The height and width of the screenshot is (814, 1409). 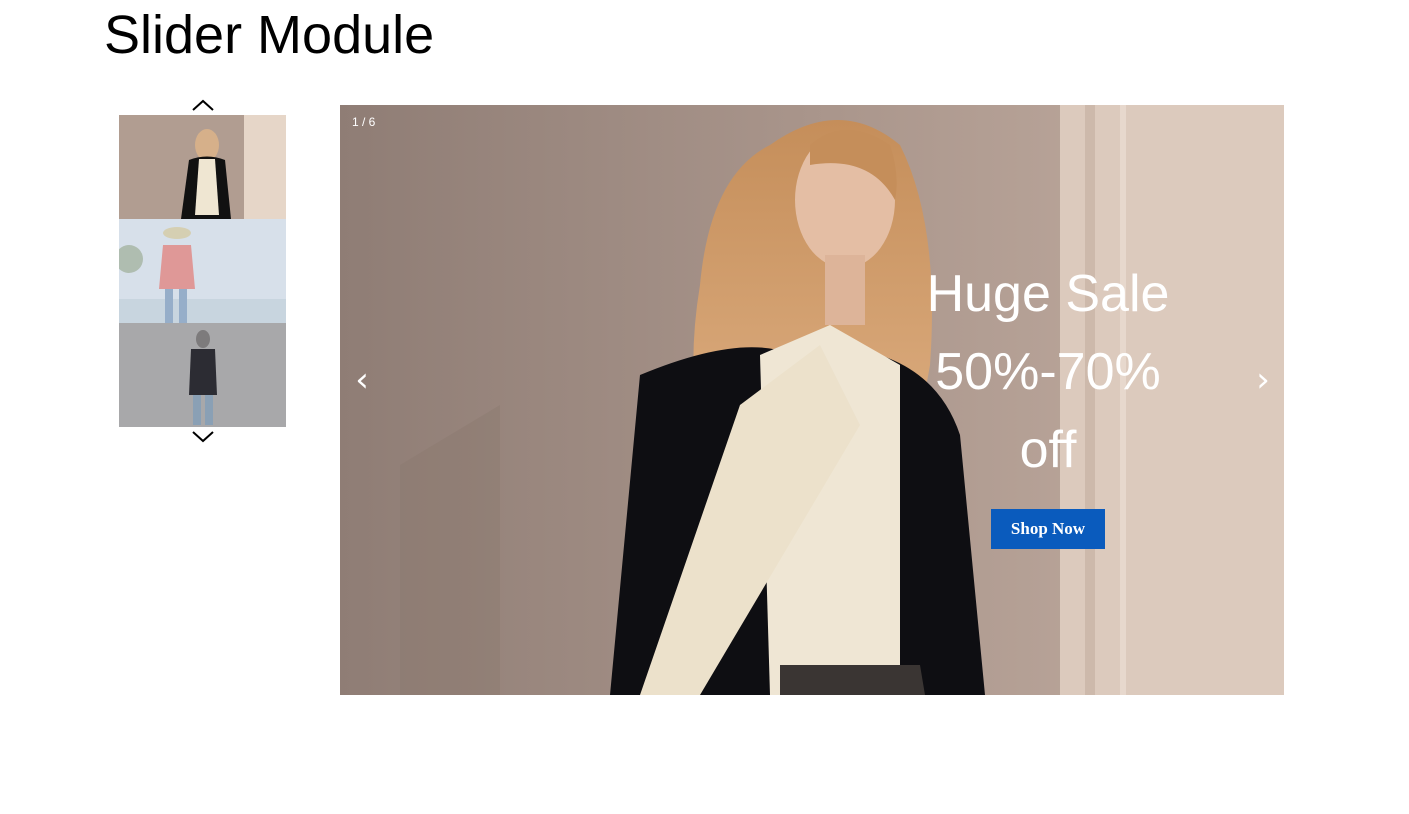 What do you see at coordinates (364, 122) in the screenshot?
I see `slide-counter: 1 / 6` at bounding box center [364, 122].